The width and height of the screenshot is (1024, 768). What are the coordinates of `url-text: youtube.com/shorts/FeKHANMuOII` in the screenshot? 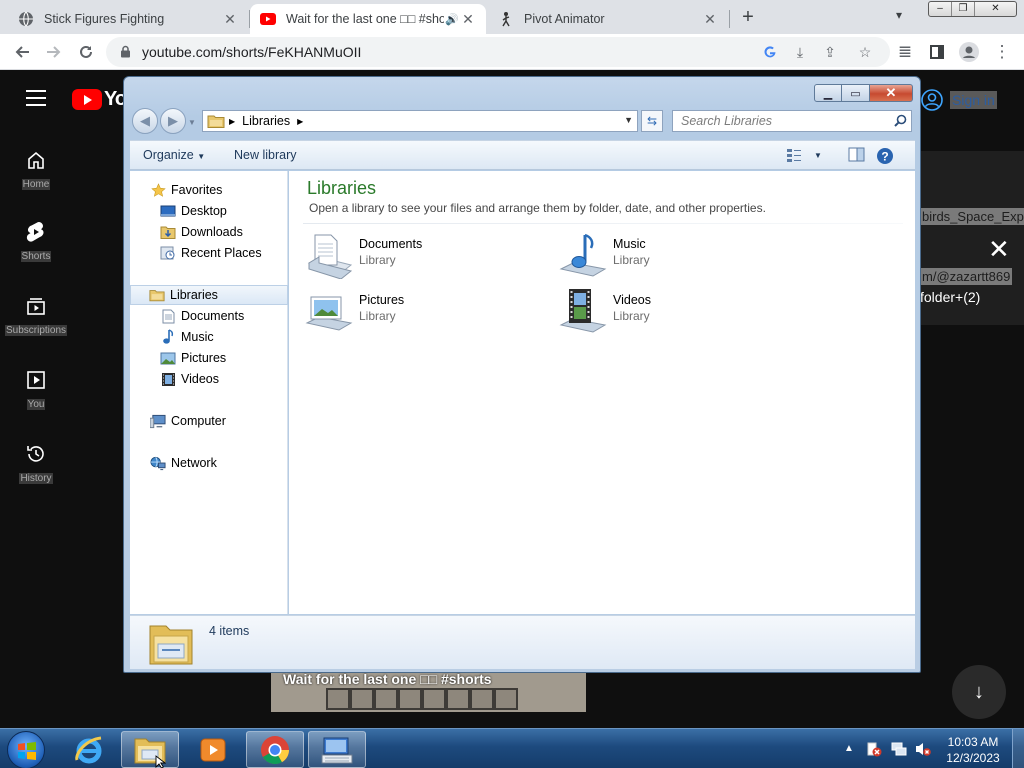 It's located at (252, 52).